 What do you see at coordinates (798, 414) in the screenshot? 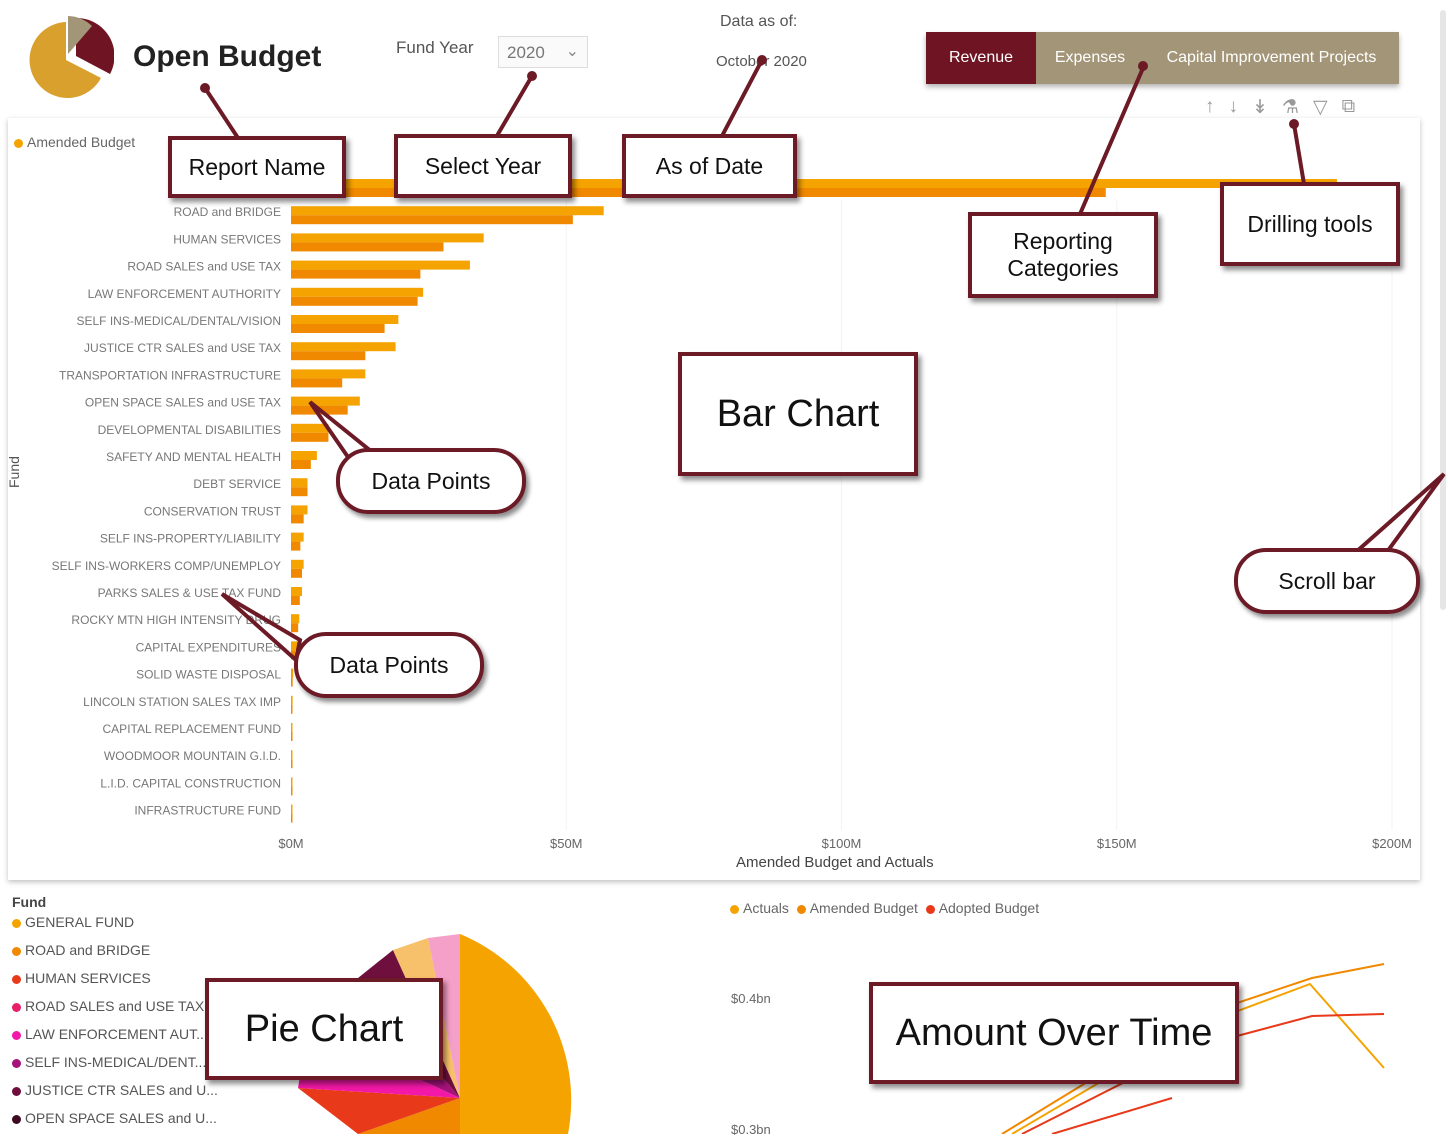
I see `callout-bar-chart: Bar Chart` at bounding box center [798, 414].